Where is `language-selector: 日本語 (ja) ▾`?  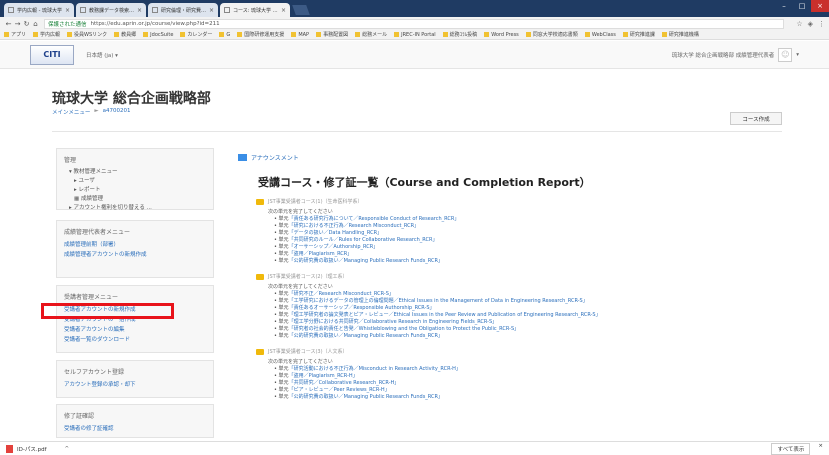 language-selector: 日本語 (ja) ▾ is located at coordinates (102, 55).